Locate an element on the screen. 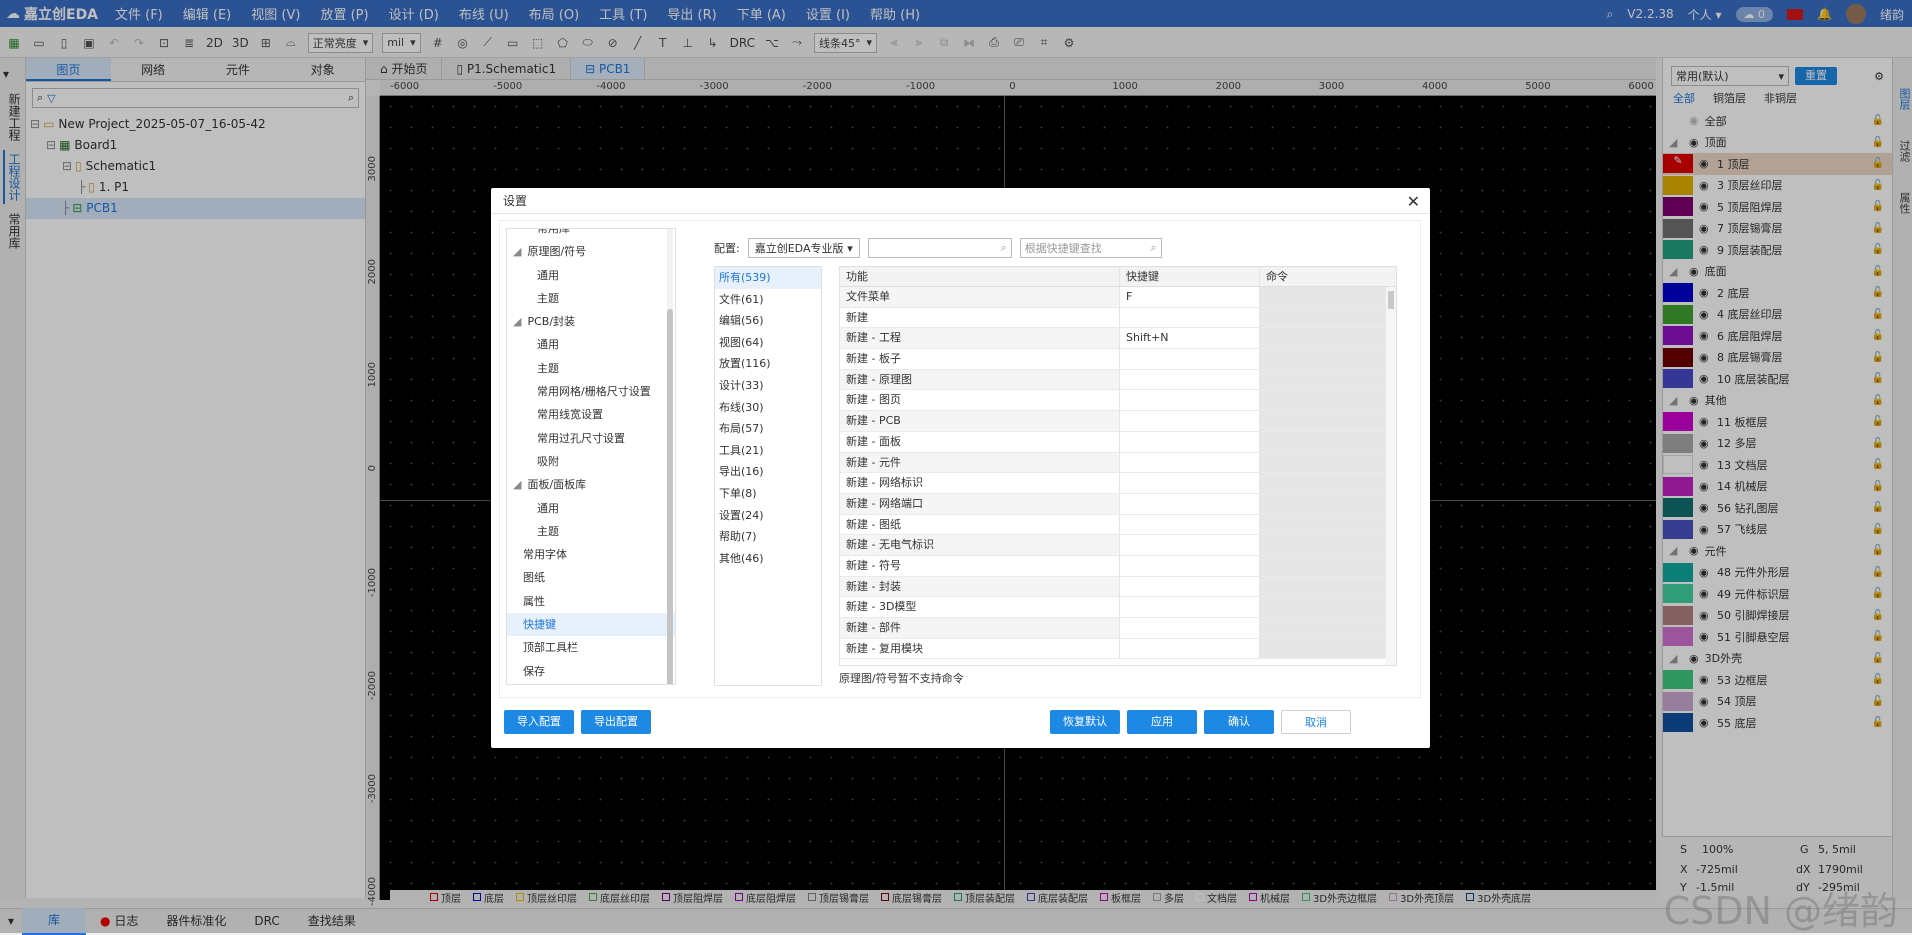  settings-nav-item: 快捷键 is located at coordinates (591, 625).